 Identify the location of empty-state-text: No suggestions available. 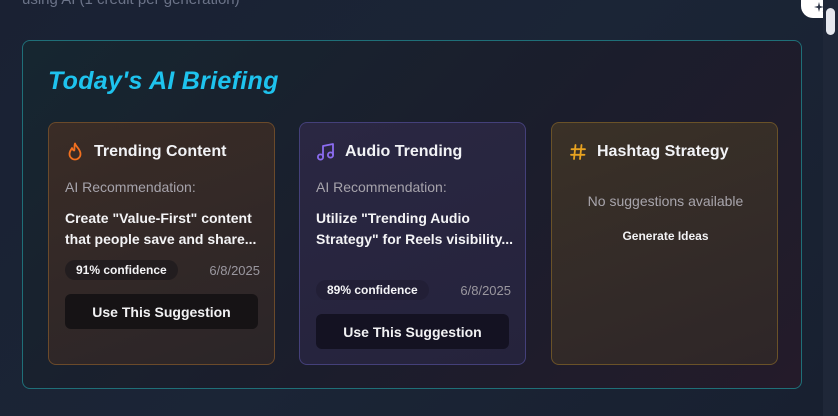
(665, 201).